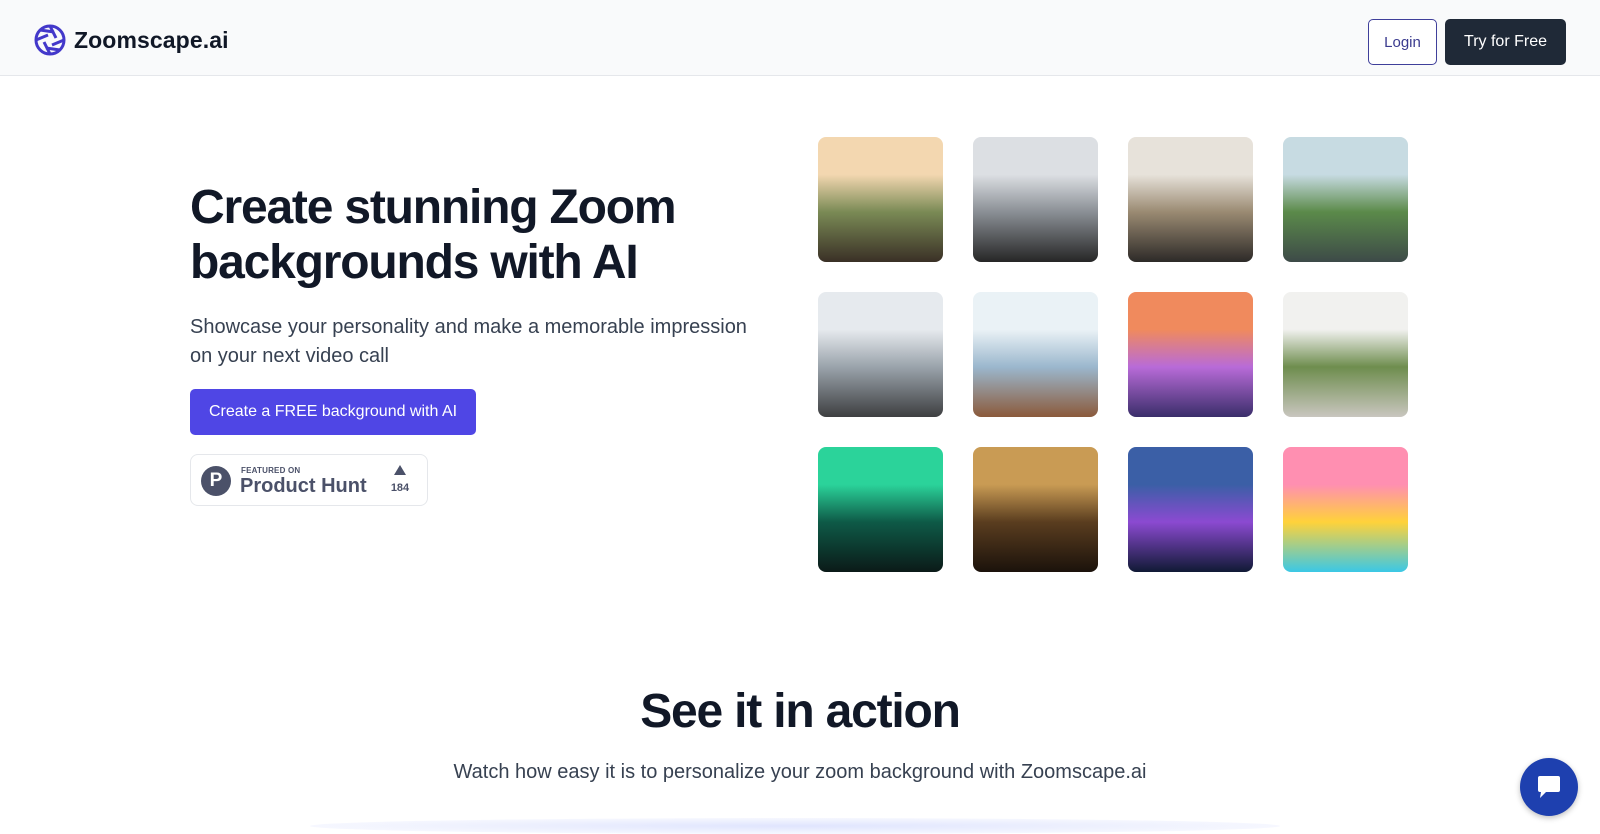 The width and height of the screenshot is (1600, 834). I want to click on hero-title: Create stunning Zoom backgrounds with AI, so click(433, 235).